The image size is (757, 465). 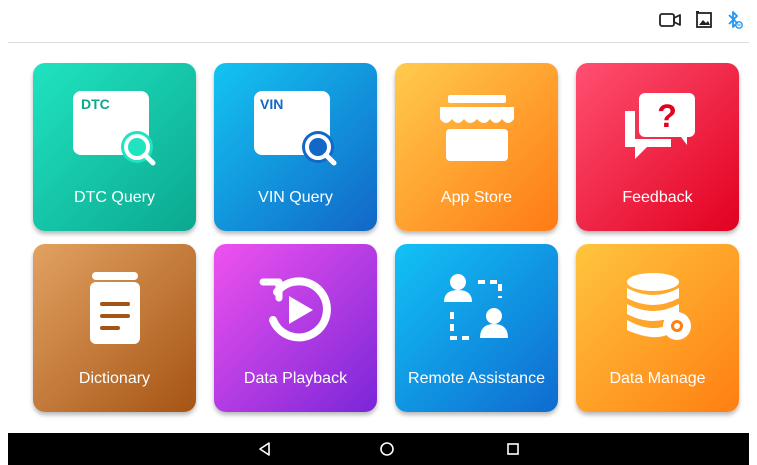 I want to click on tile-feedback: ? Feedback, so click(x=657, y=147).